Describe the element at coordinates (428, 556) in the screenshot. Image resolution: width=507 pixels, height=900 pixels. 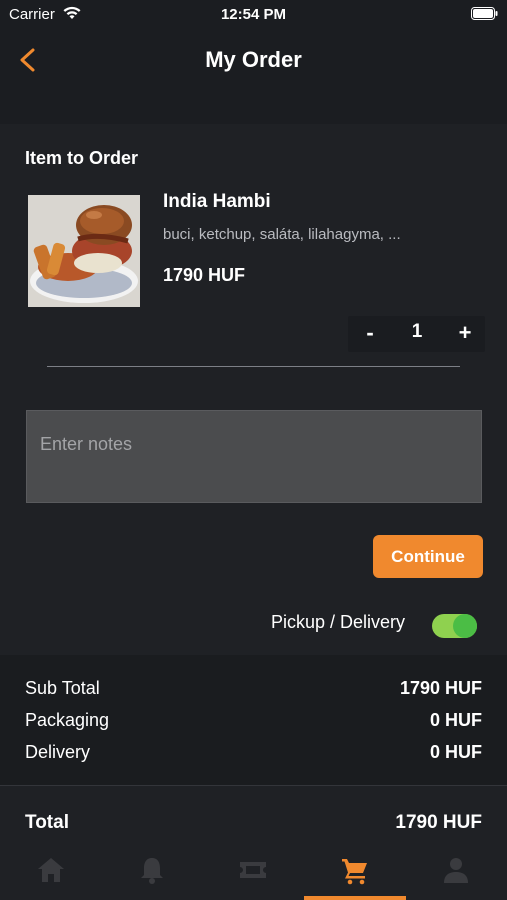
I see `continue-button: Continue` at that location.